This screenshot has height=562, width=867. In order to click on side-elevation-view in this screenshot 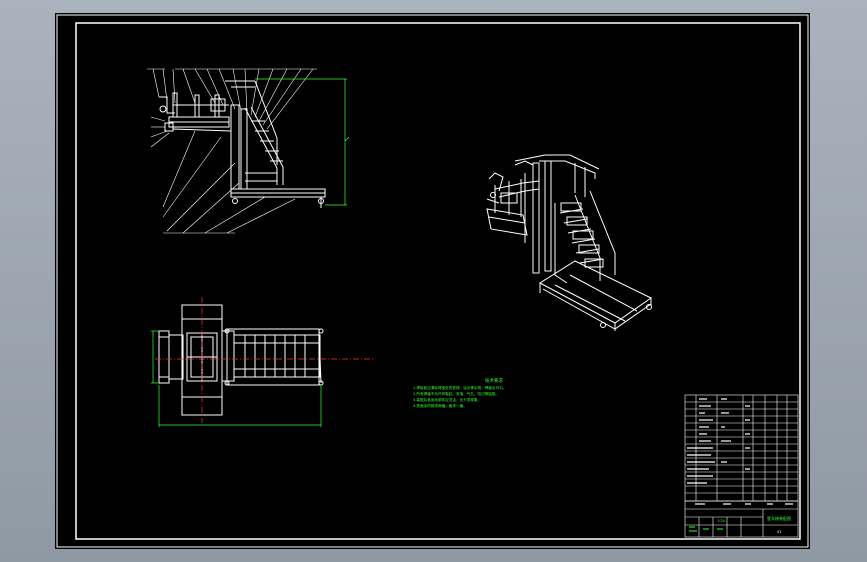, I will do `click(242, 144)`.